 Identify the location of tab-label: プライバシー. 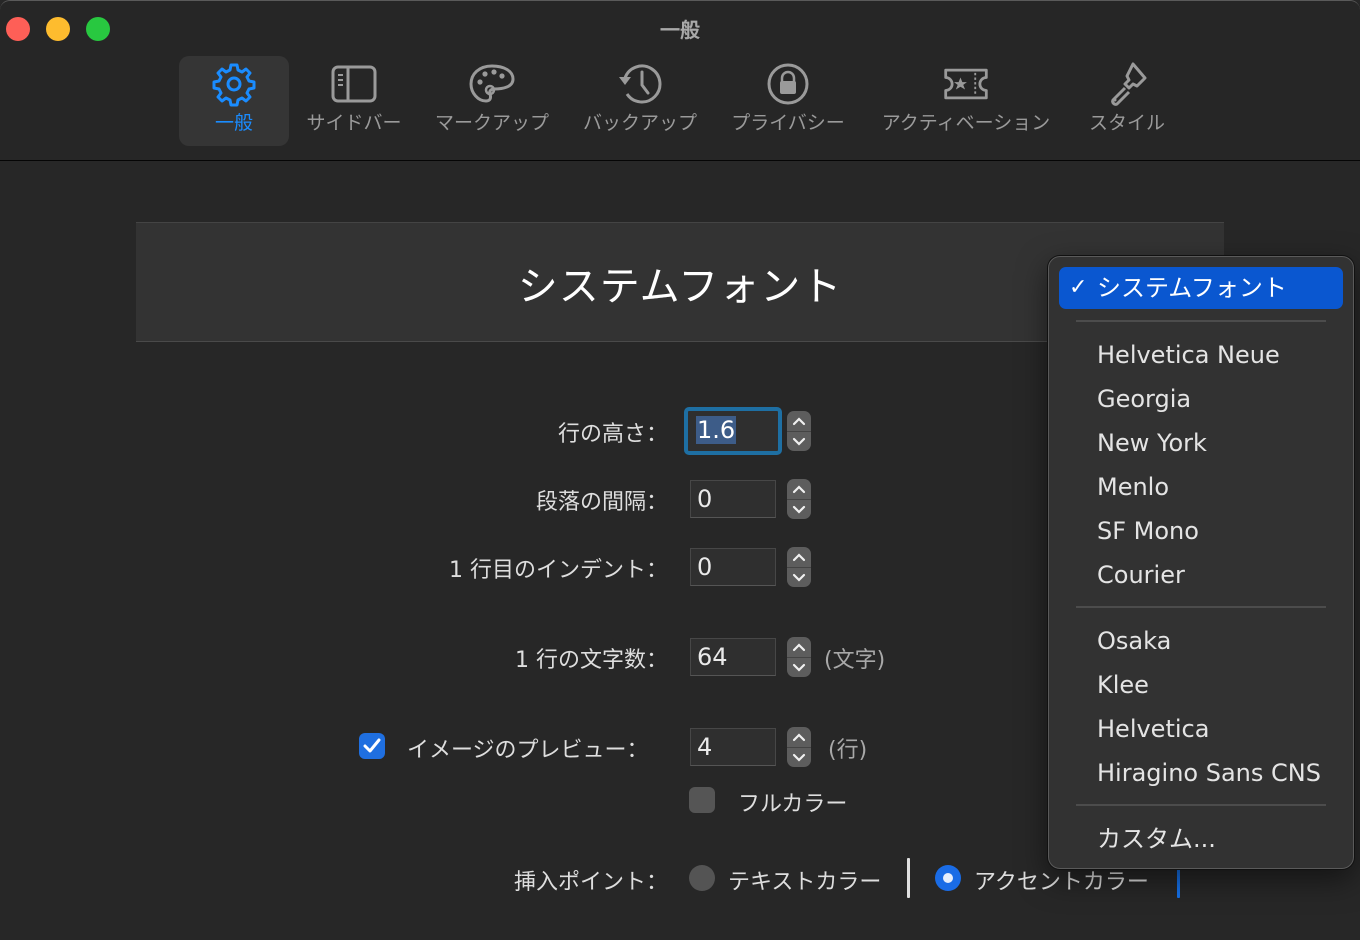
(788, 123).